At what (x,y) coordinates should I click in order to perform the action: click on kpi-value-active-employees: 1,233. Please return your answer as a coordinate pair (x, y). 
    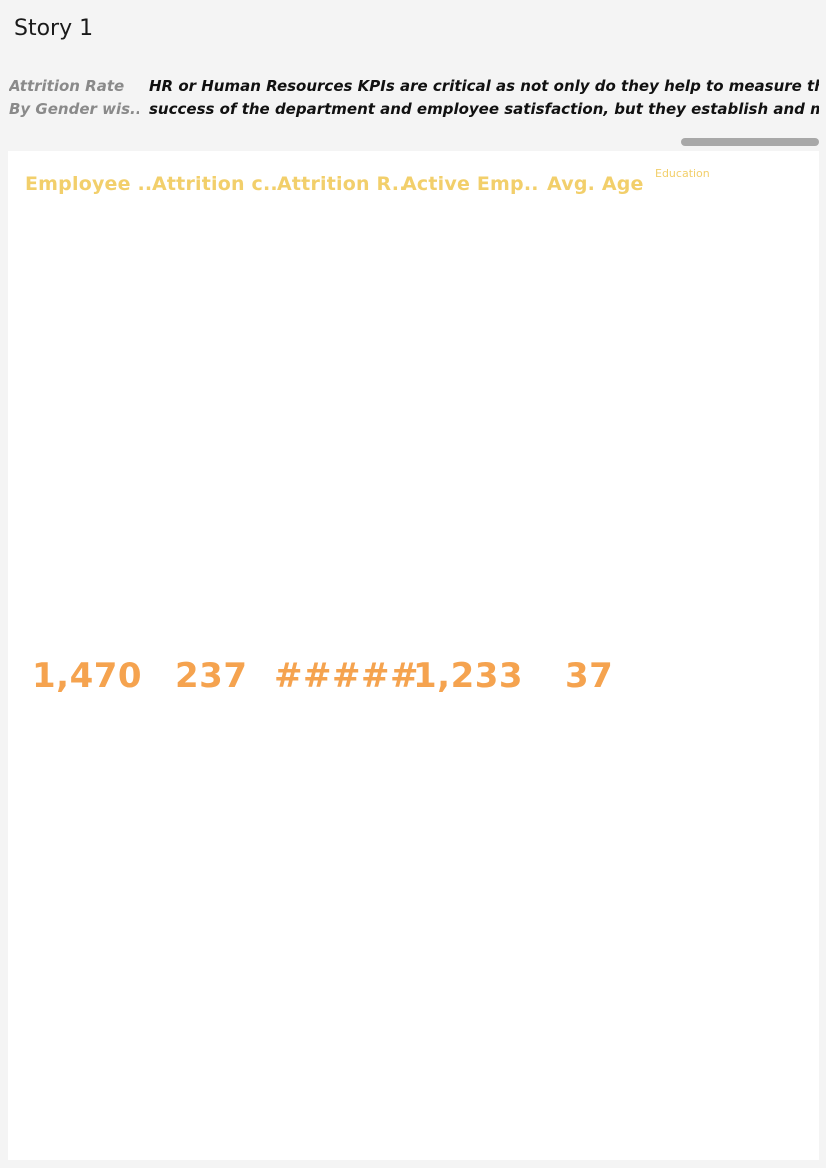
    Looking at the image, I should click on (468, 676).